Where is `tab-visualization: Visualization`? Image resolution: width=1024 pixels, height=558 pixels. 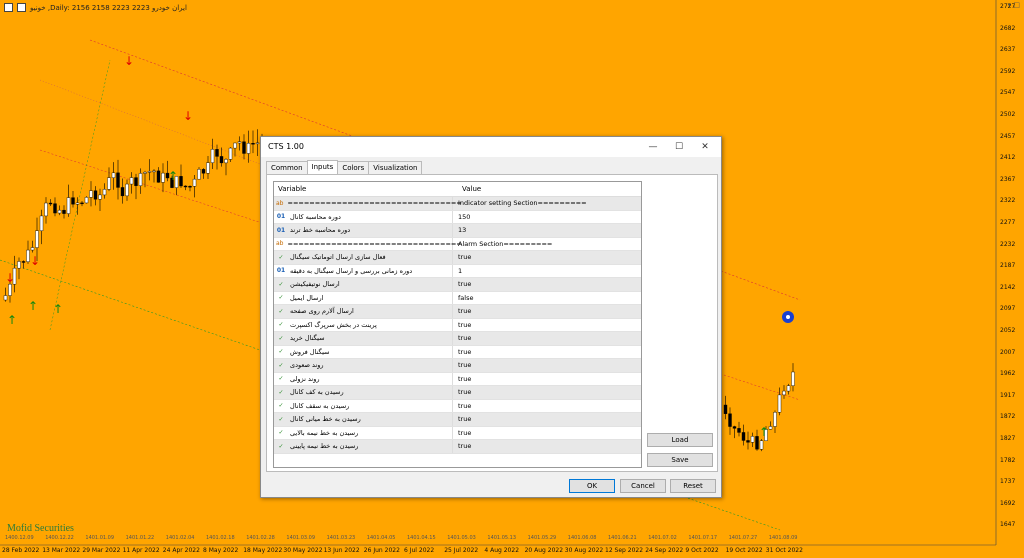
tab-visualization: Visualization is located at coordinates (395, 168).